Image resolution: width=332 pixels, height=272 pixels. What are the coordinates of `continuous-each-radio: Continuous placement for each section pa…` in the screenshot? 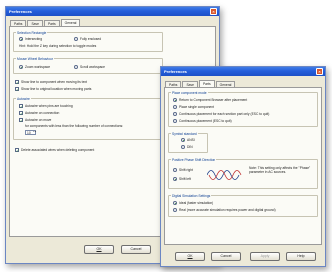 It's located at (221, 114).